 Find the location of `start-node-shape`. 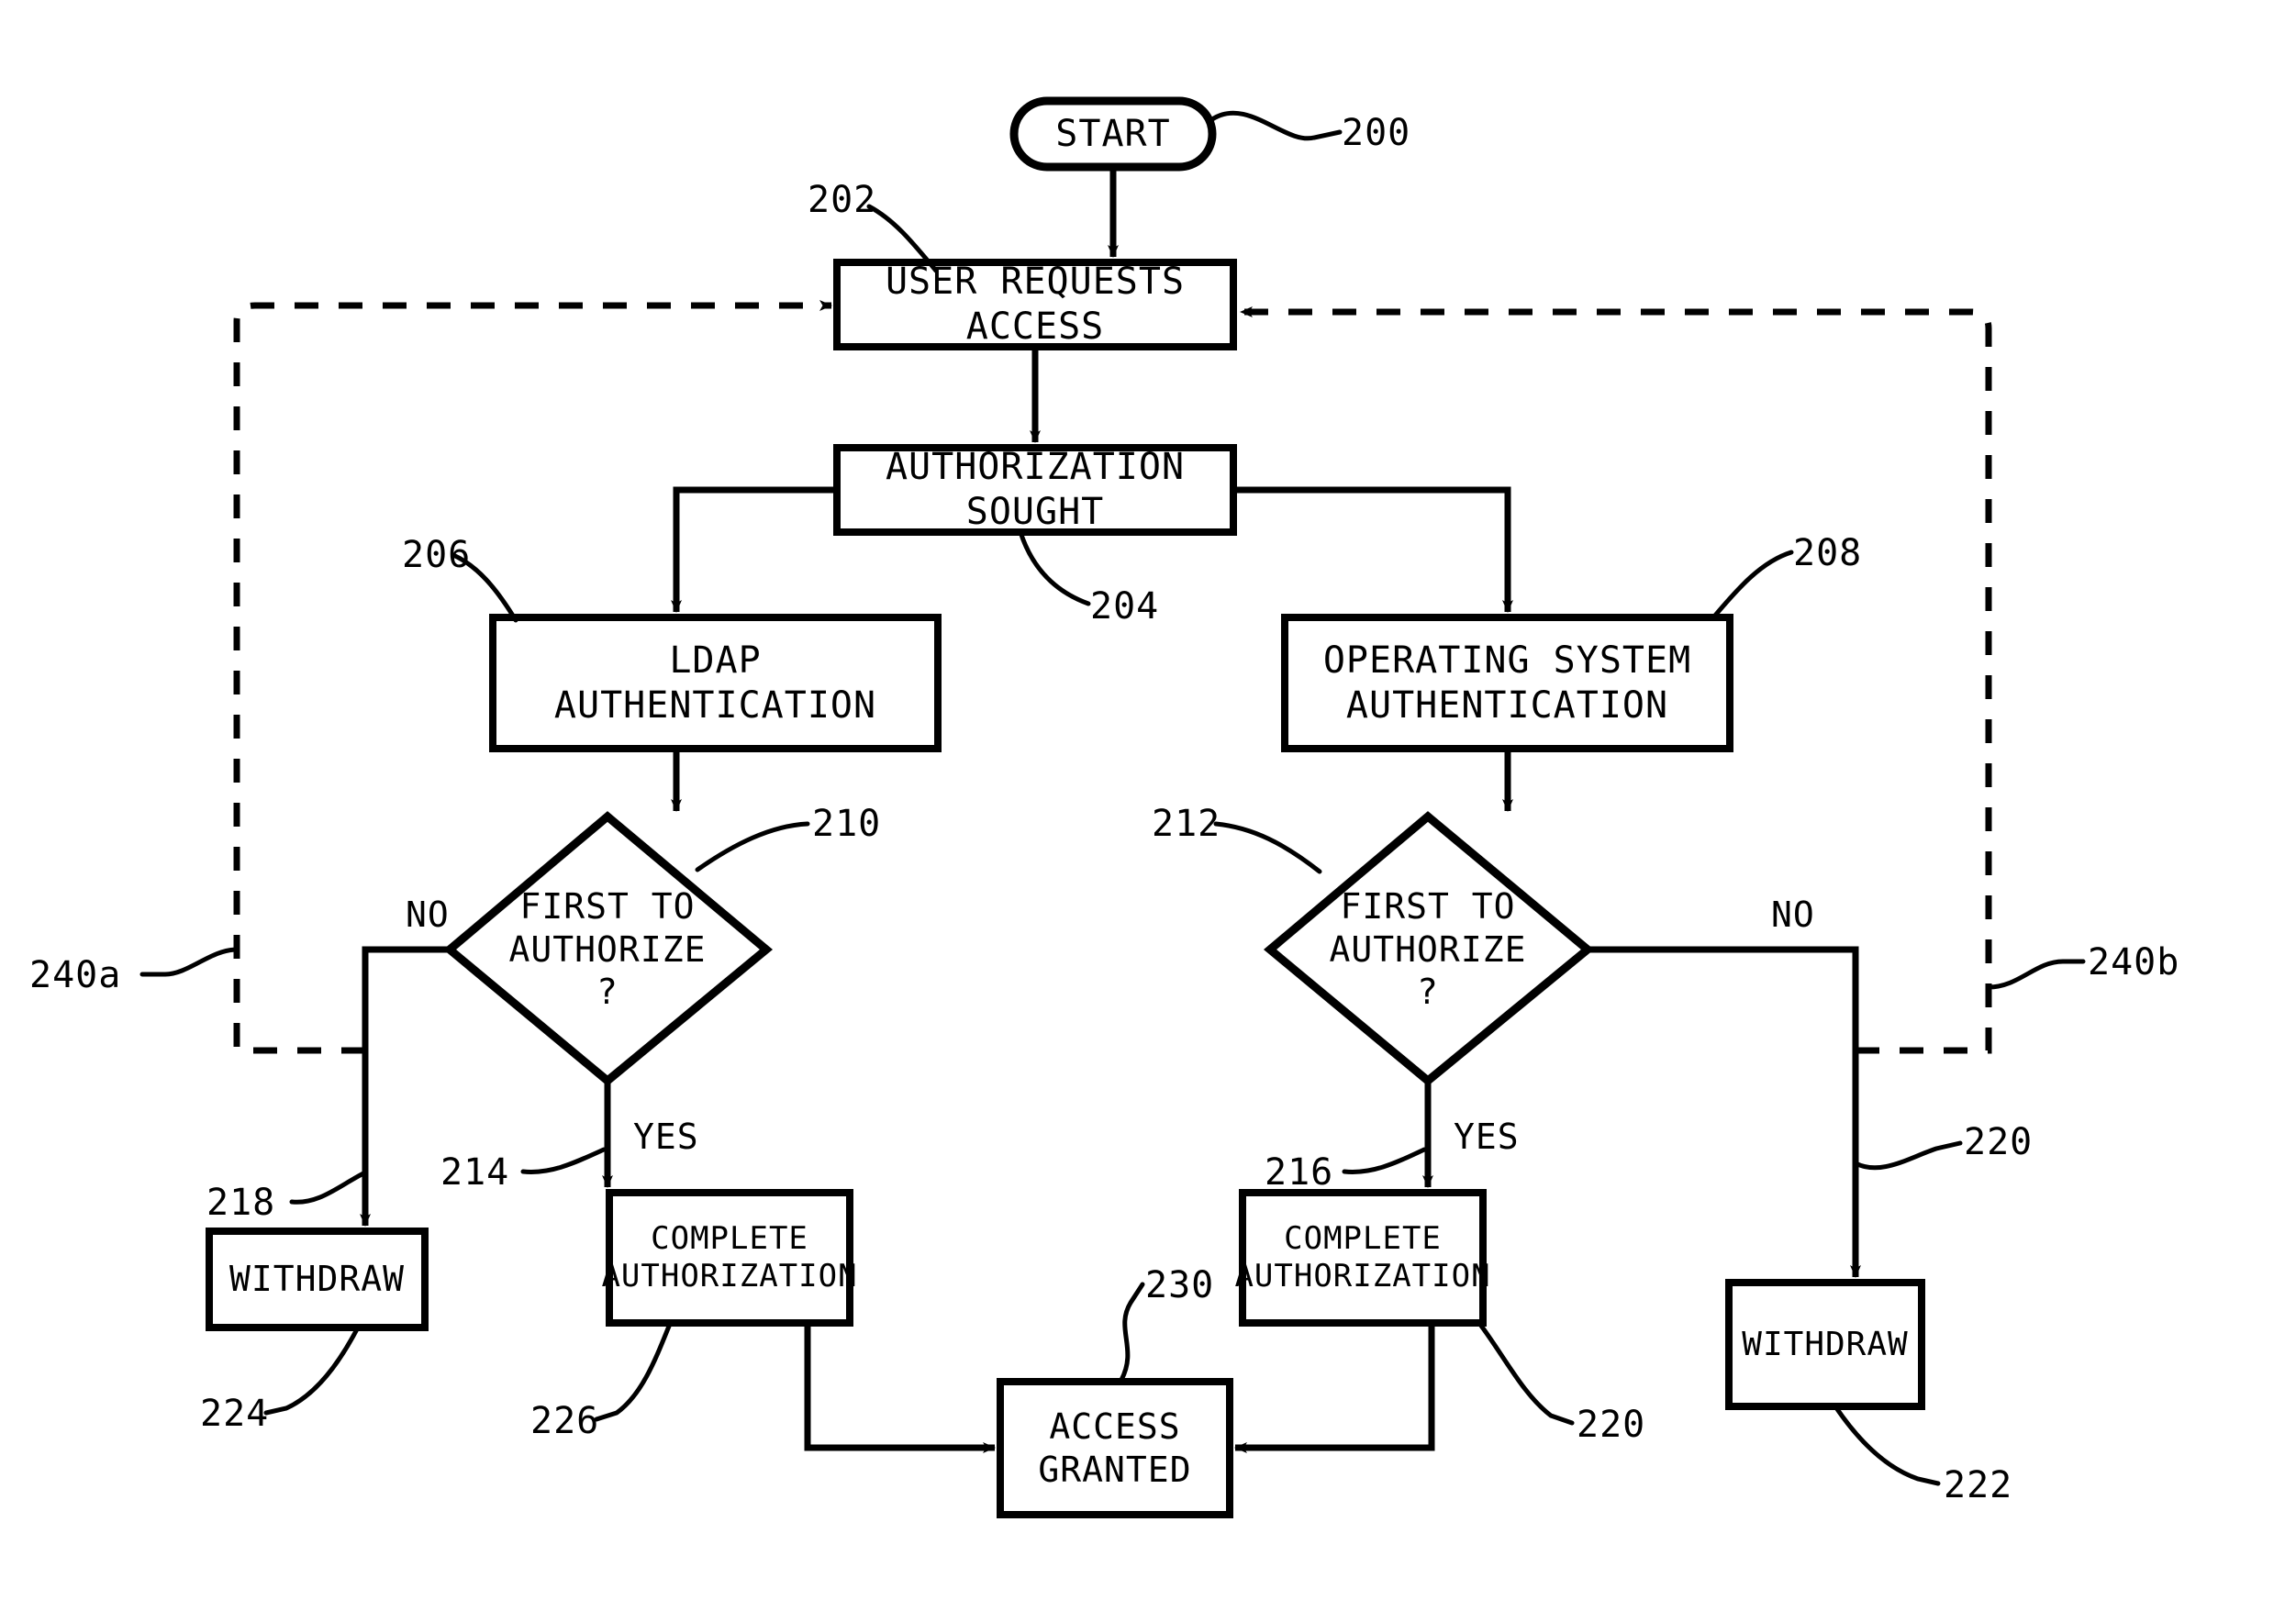

start-node-shape is located at coordinates (1113, 134).